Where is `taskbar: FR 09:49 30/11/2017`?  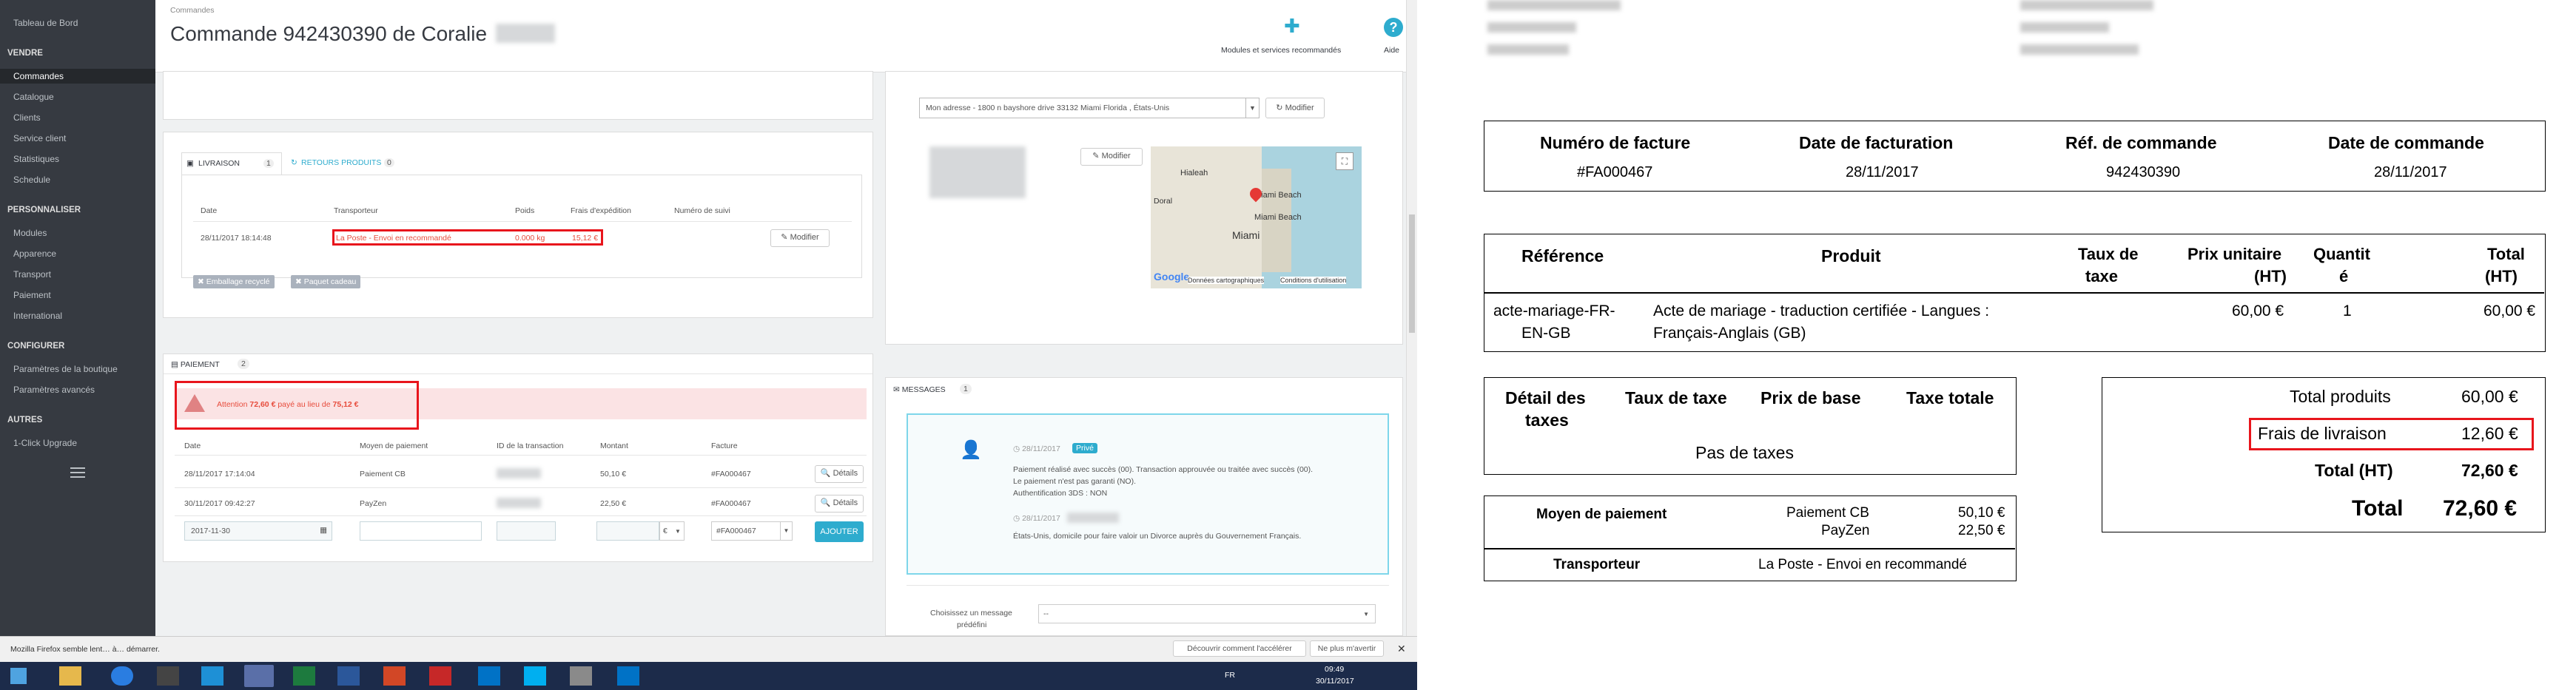
taskbar: FR 09:49 30/11/2017 is located at coordinates (708, 676).